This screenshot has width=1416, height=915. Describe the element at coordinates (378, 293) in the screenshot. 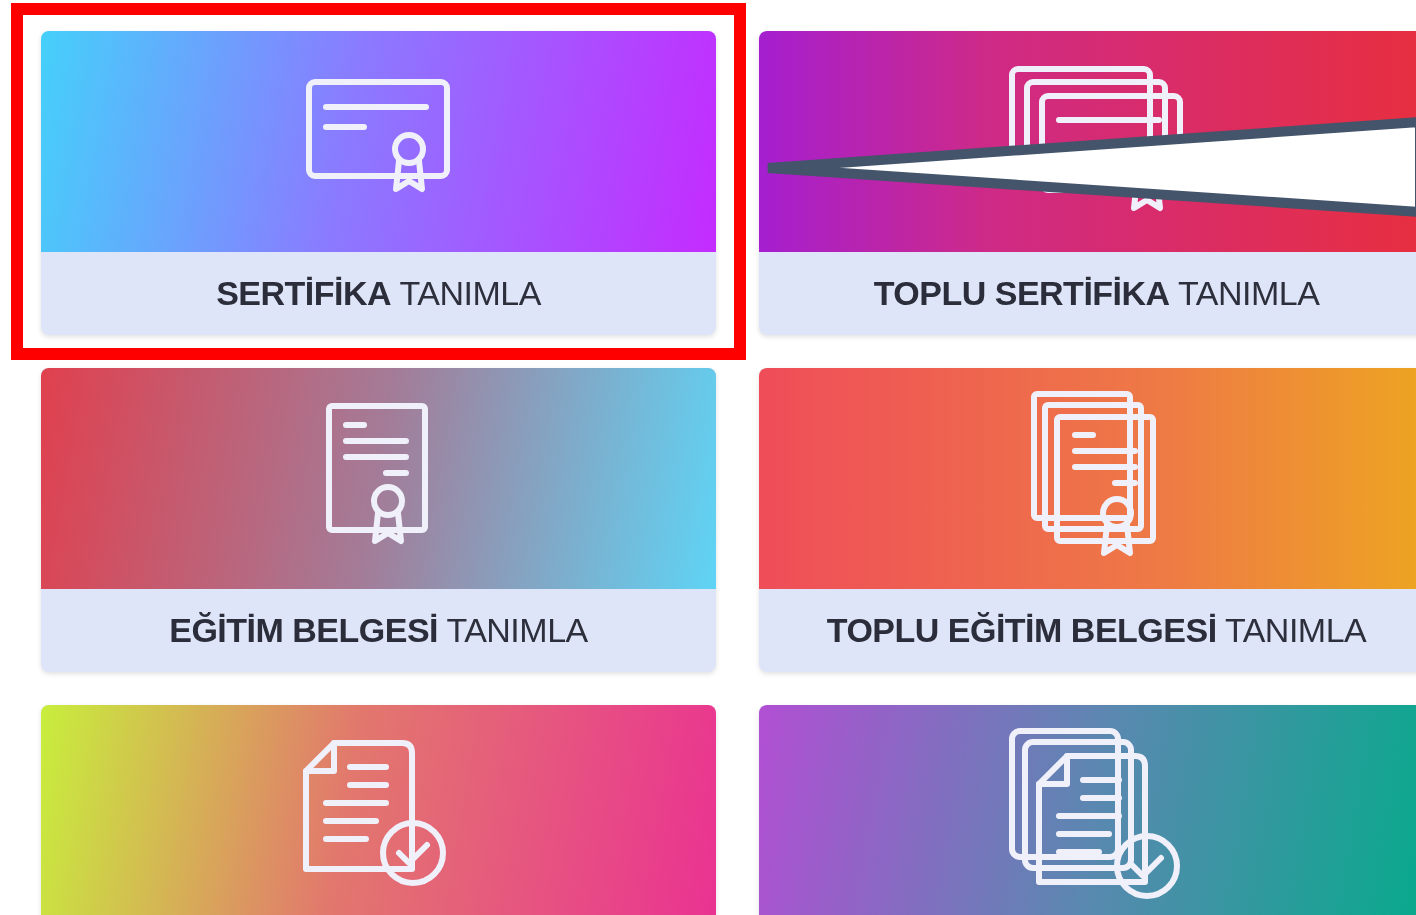

I see `card-title: SERTİFİKA TANIMLA` at that location.